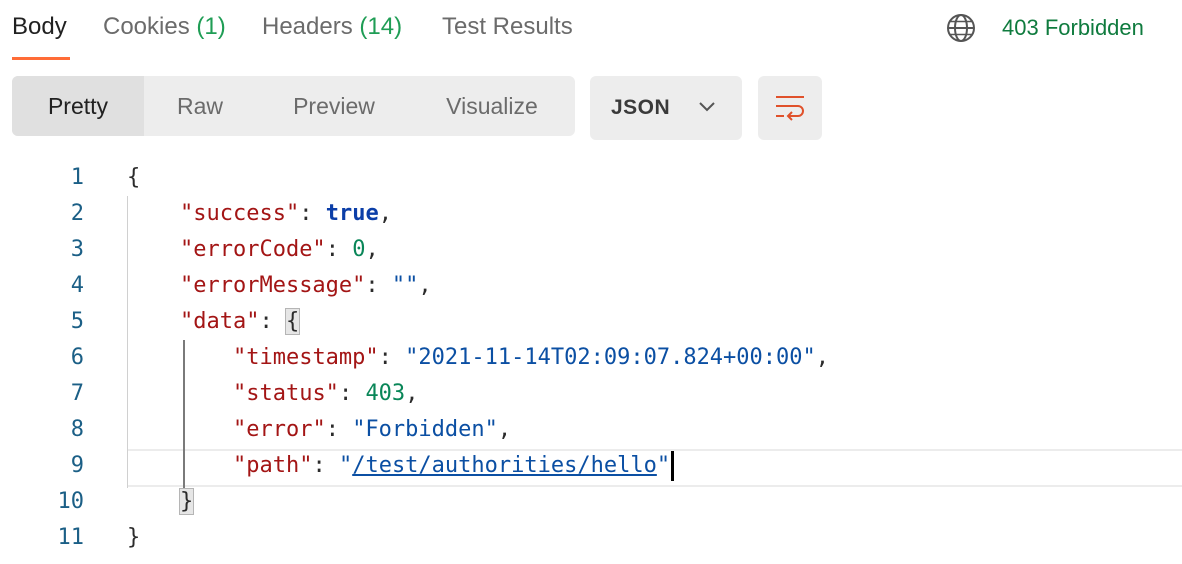 Image resolution: width=1182 pixels, height=564 pixels. I want to click on tab-label: Headers, so click(307, 26).